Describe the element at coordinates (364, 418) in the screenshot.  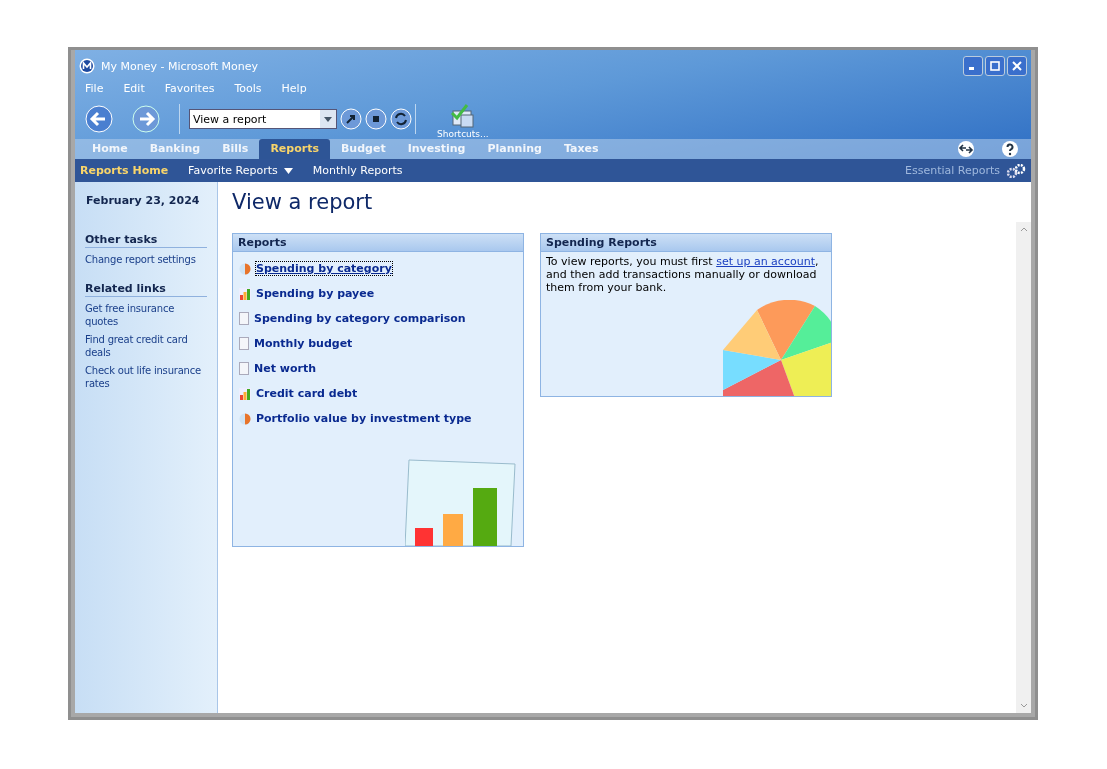
I see `report-link: Portfolio value by investment type` at that location.